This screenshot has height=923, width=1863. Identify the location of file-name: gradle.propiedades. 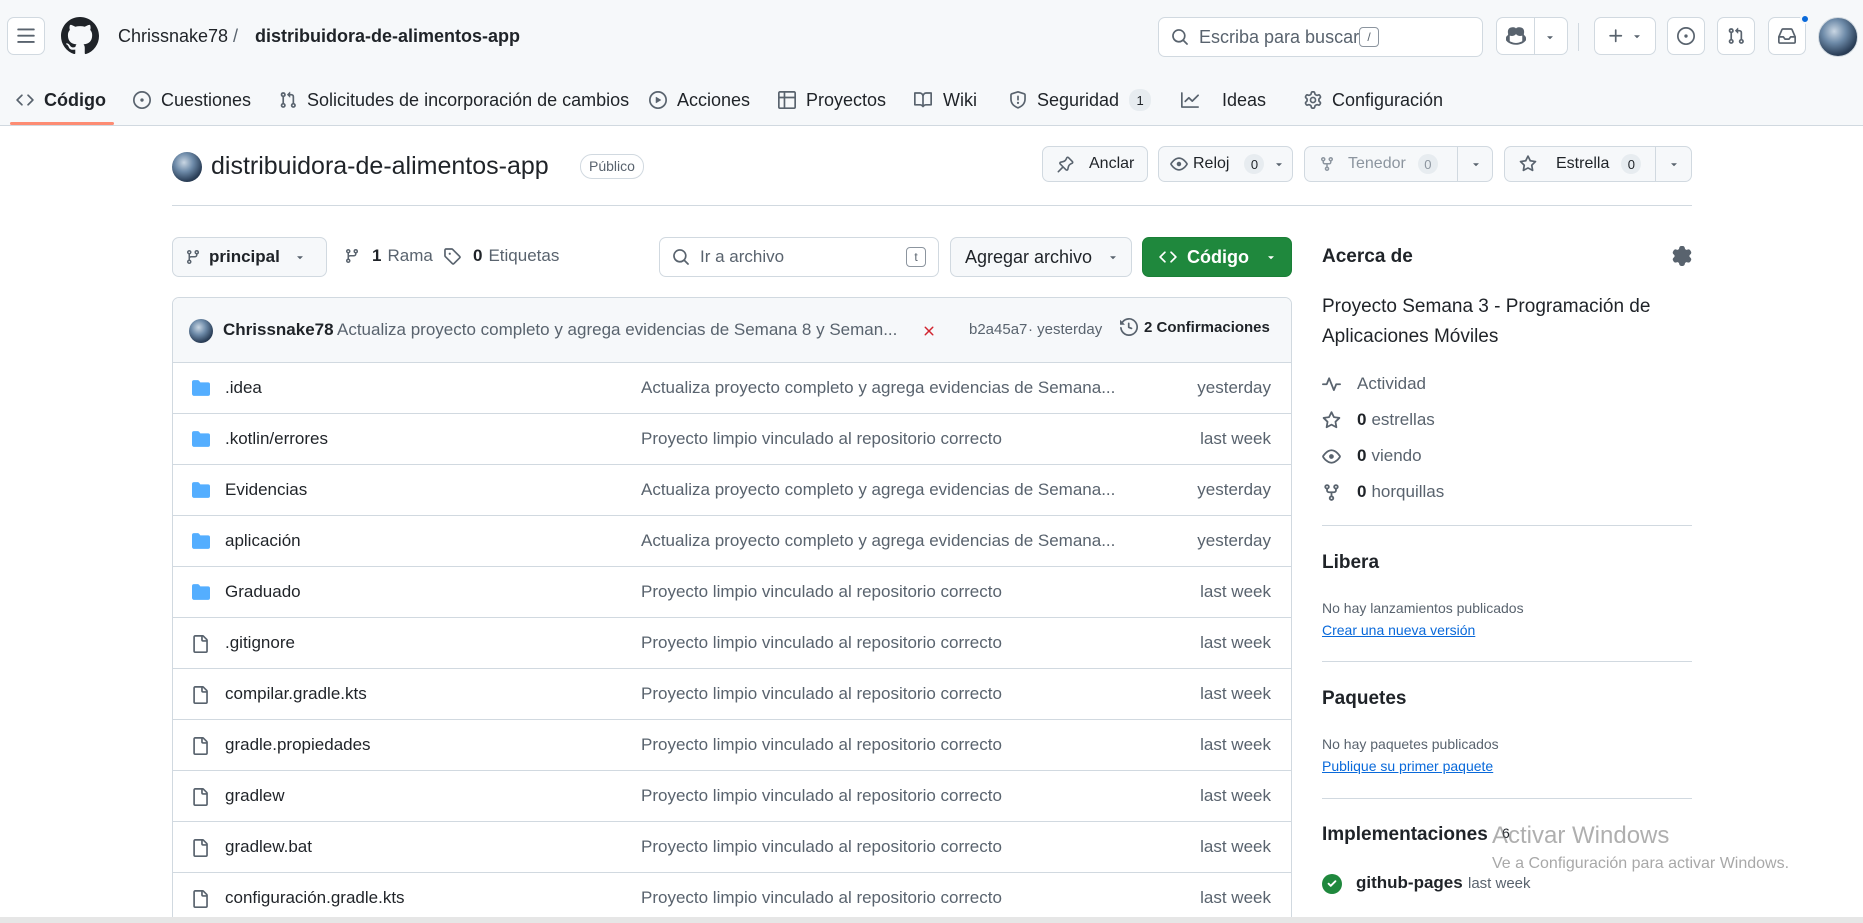
(298, 745).